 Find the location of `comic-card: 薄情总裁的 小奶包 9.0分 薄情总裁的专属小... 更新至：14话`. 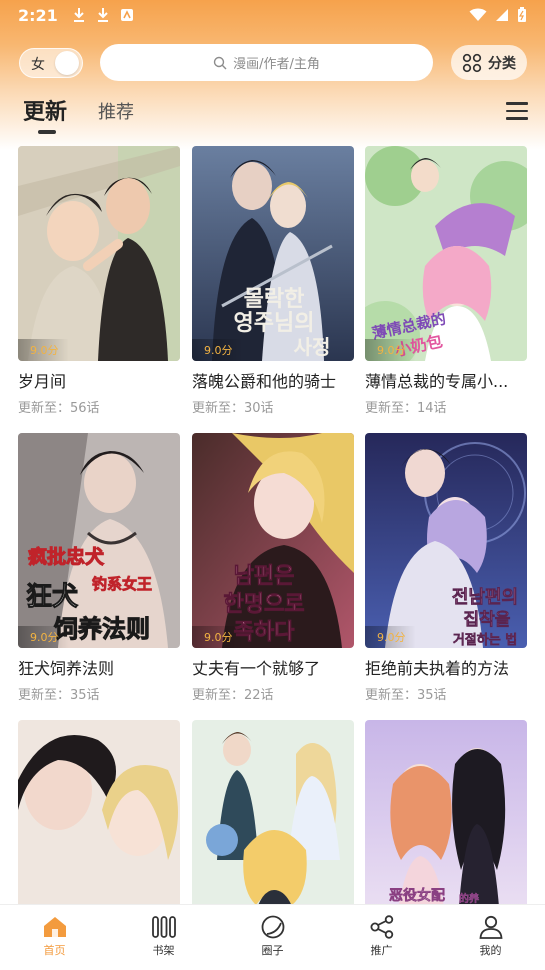

comic-card: 薄情总裁的 小奶包 9.0分 薄情总裁的专属小... 更新至：14话 is located at coordinates (446, 281).